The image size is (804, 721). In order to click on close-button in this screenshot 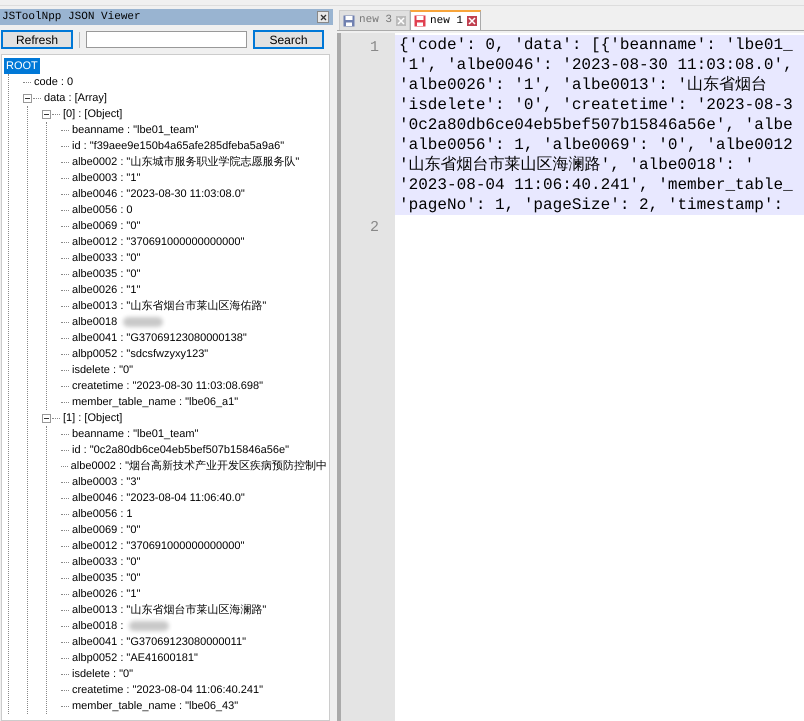, I will do `click(323, 17)`.